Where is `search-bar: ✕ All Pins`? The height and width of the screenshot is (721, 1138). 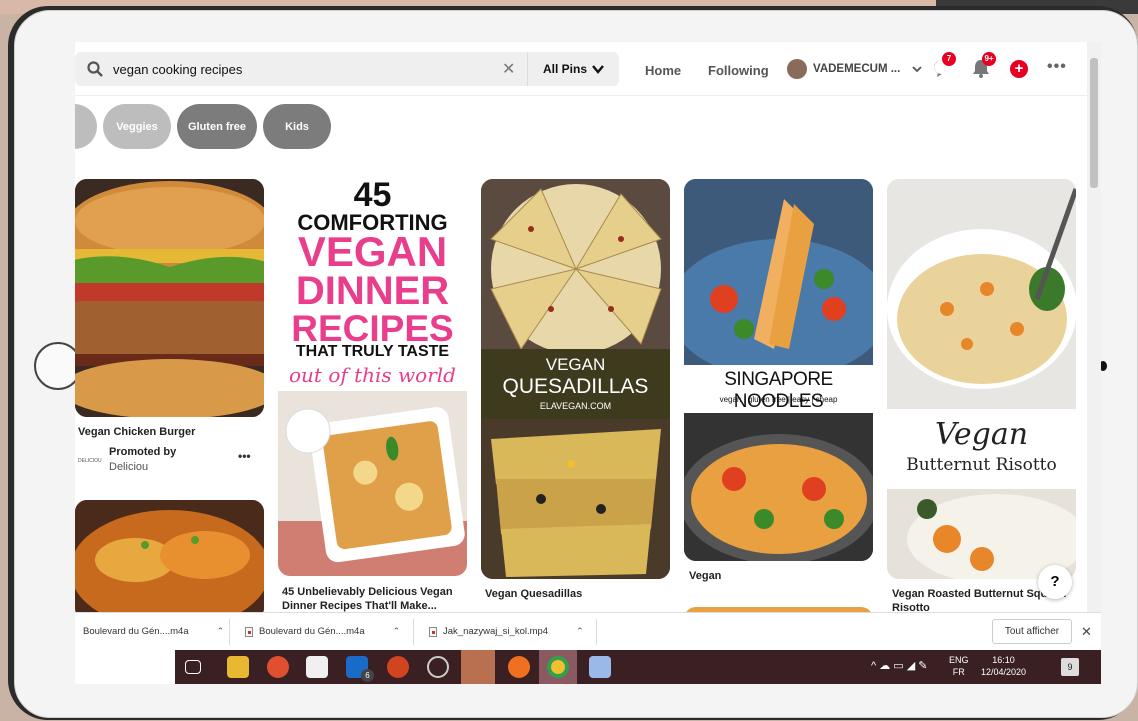
search-bar: ✕ All Pins is located at coordinates (347, 69).